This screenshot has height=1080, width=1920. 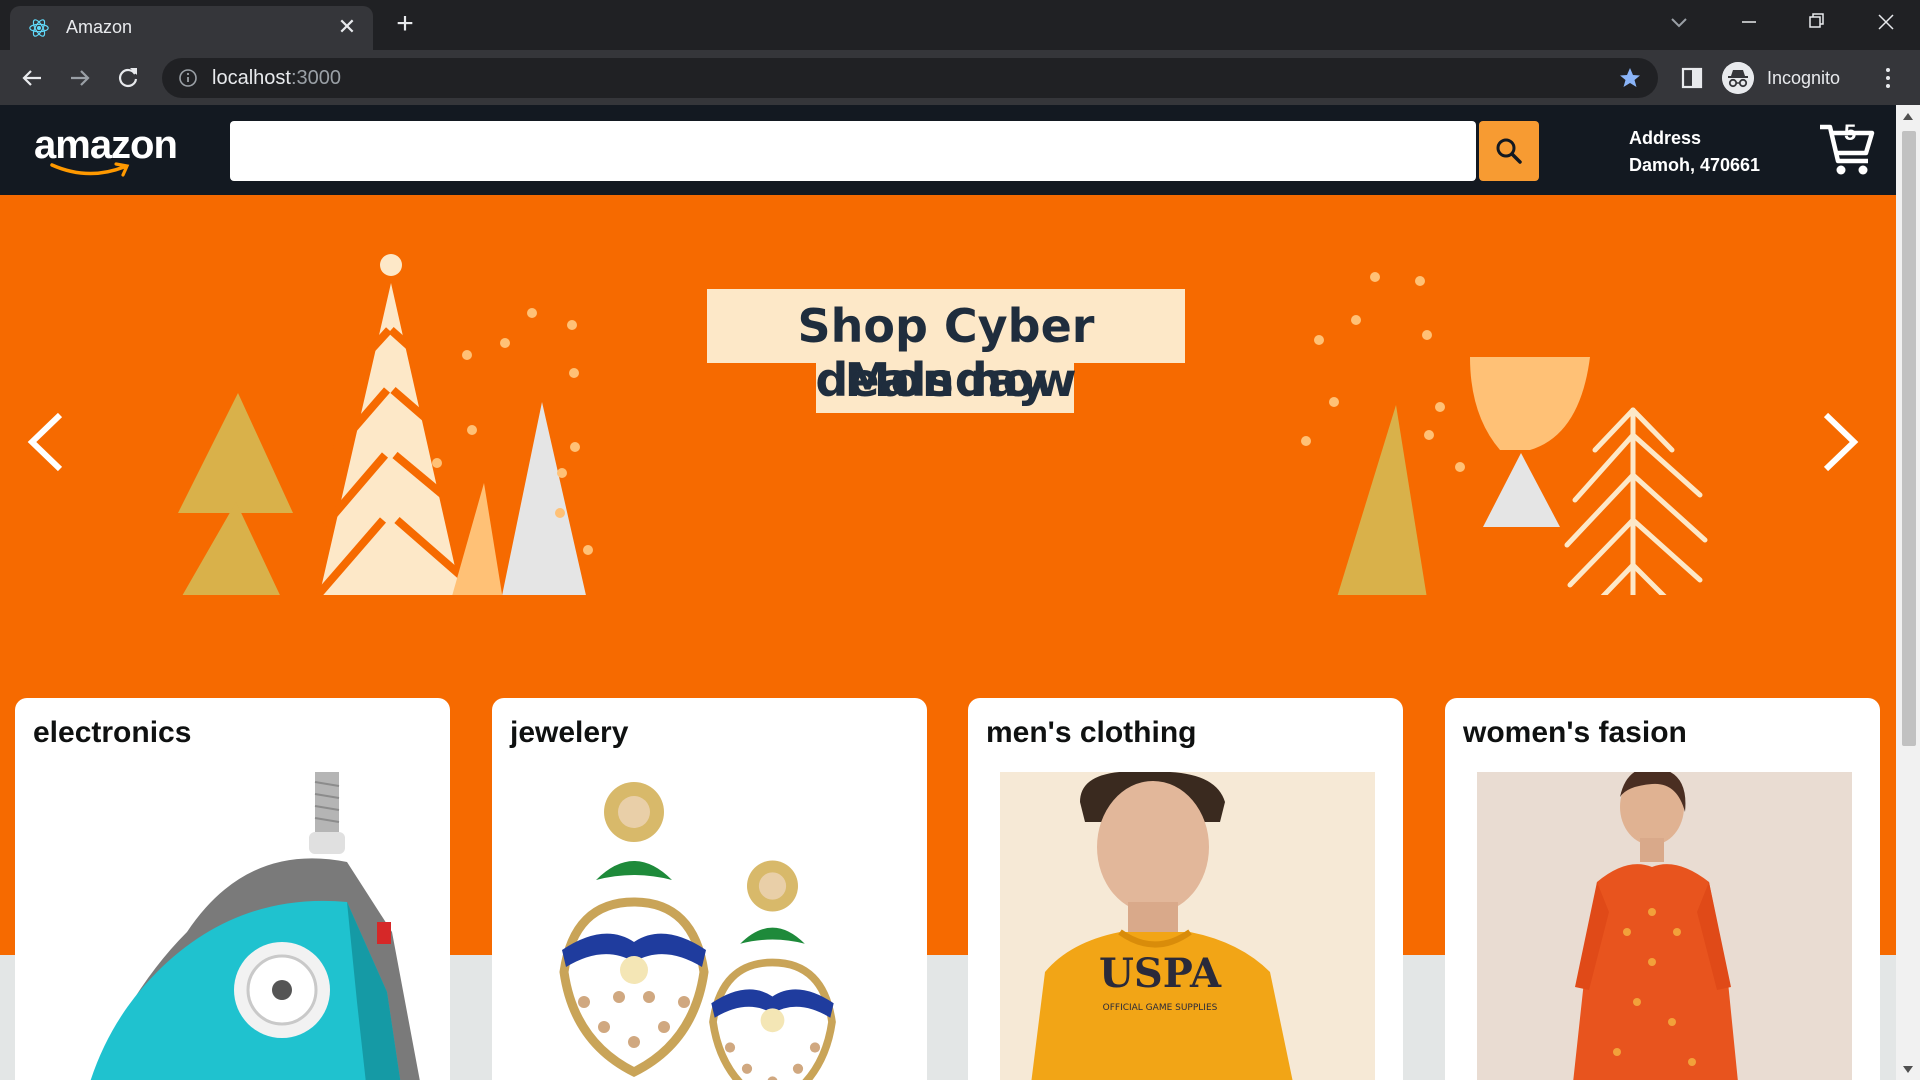 I want to click on address-label: Address, so click(x=1665, y=138).